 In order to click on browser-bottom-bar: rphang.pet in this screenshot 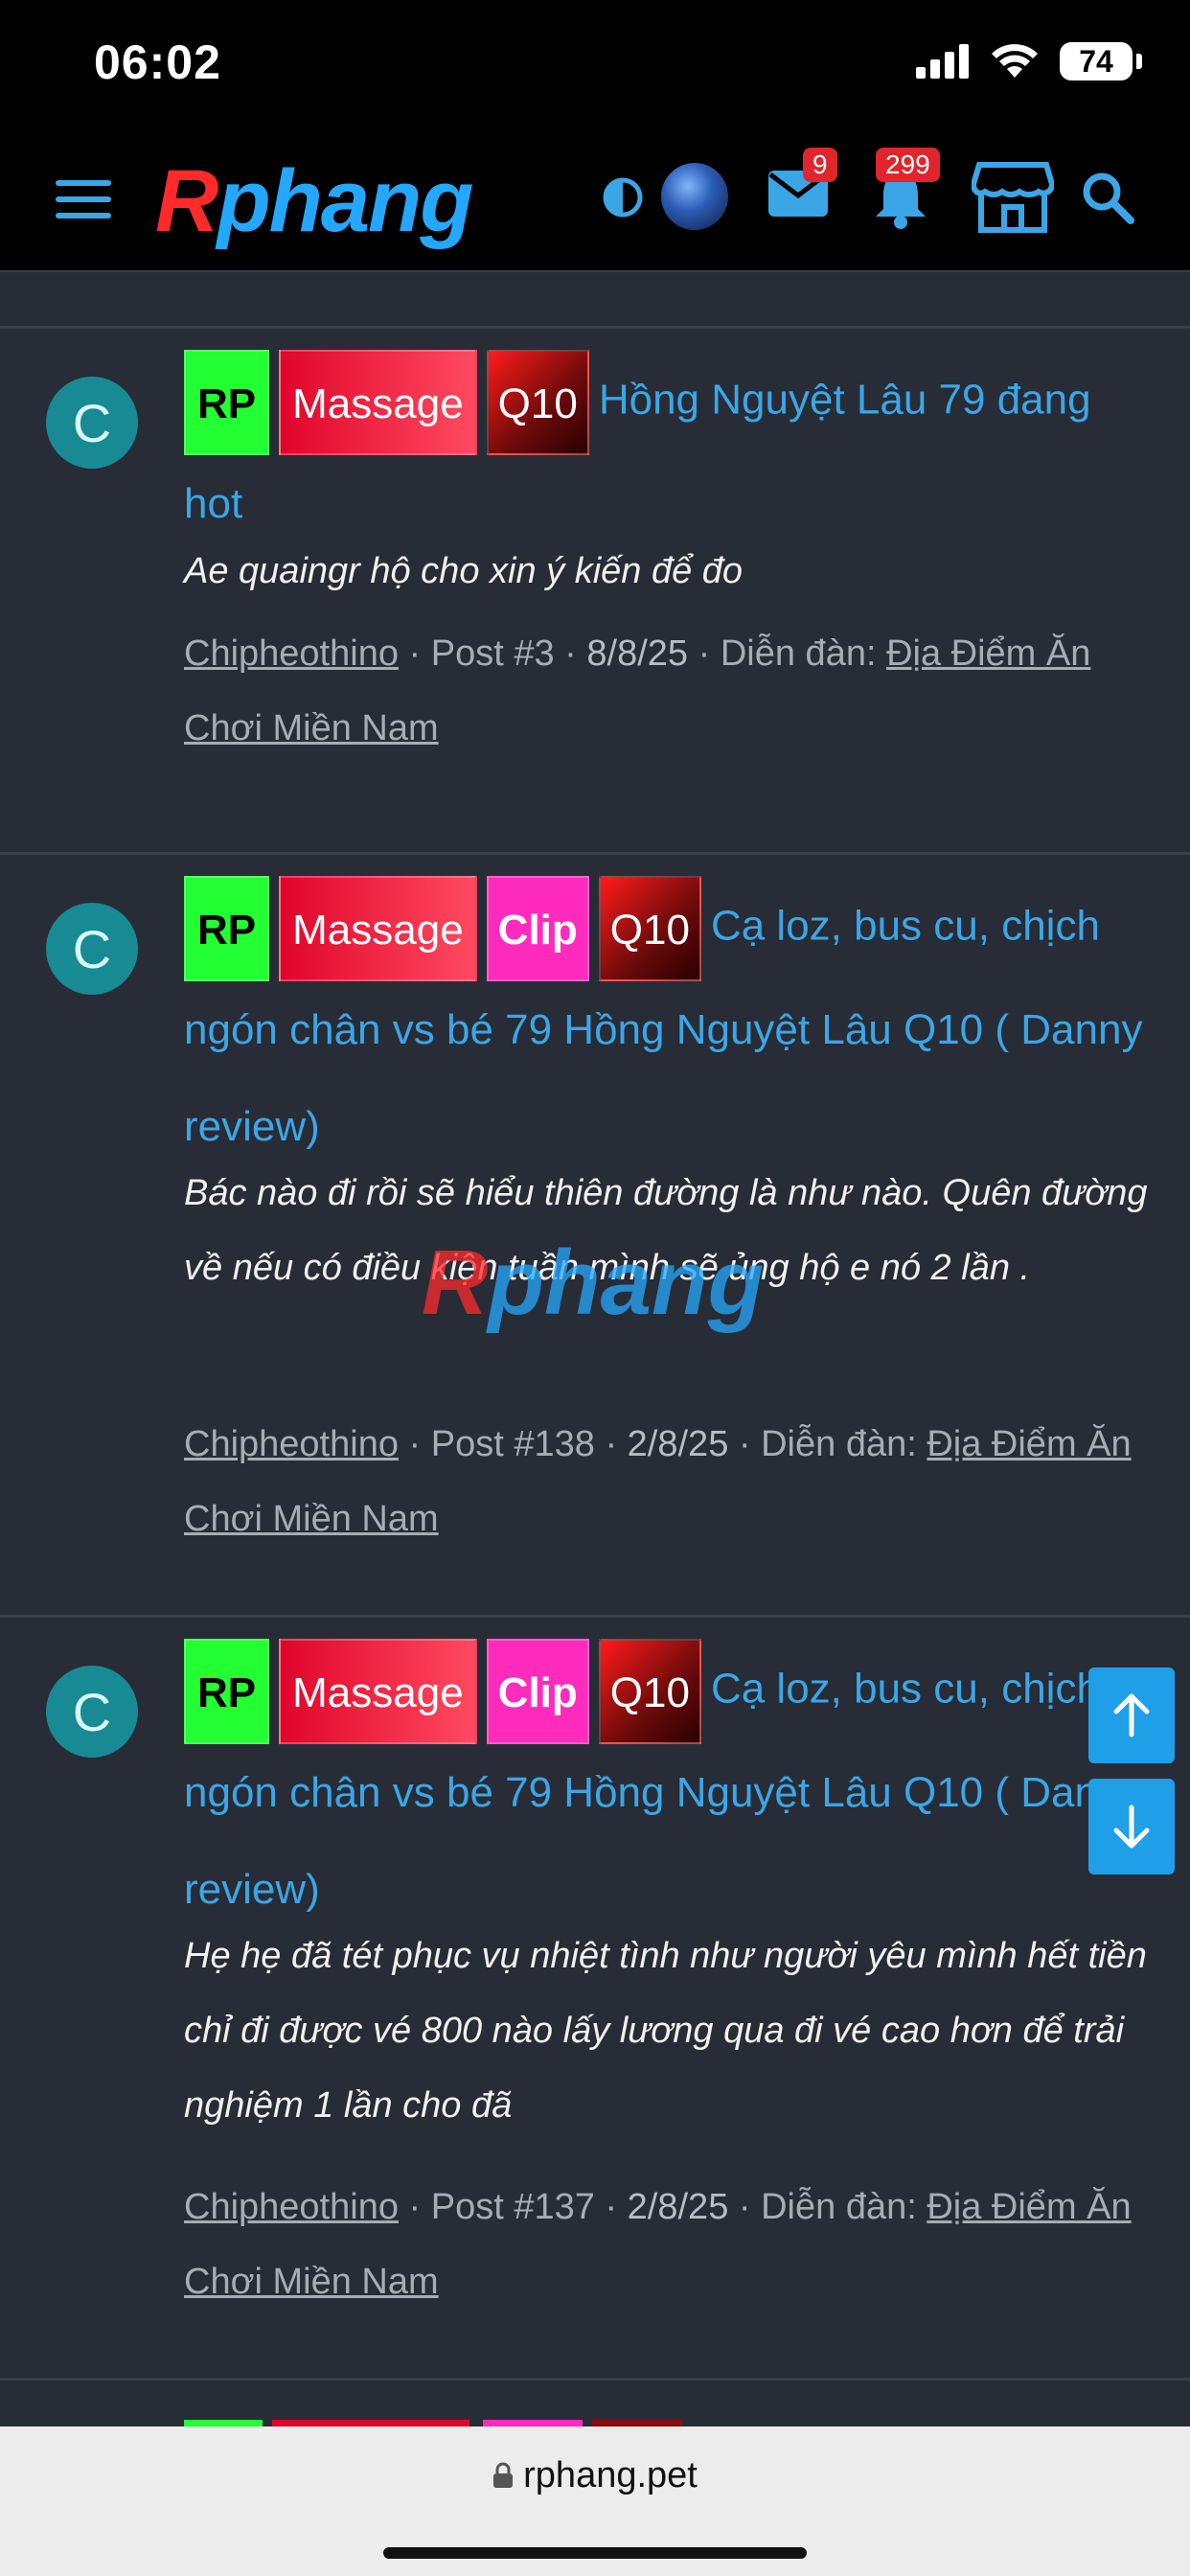, I will do `click(595, 2501)`.